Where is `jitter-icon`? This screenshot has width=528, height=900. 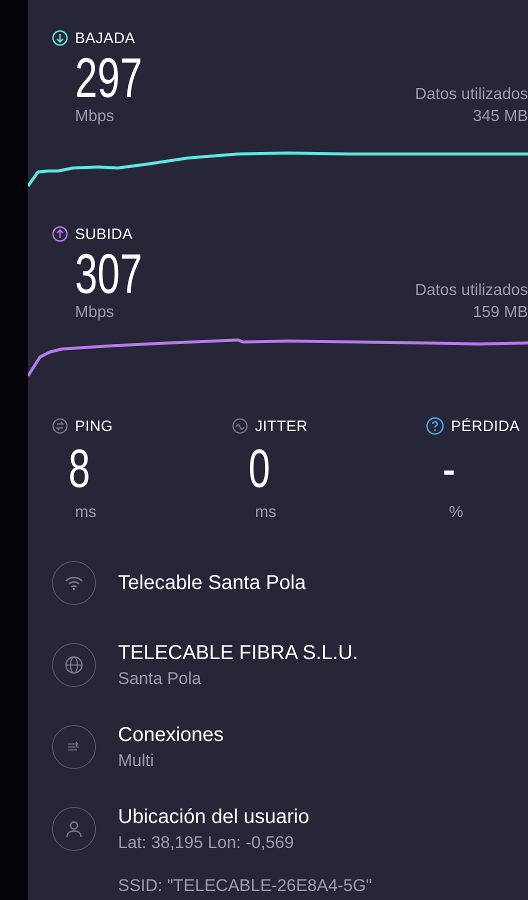 jitter-icon is located at coordinates (240, 426).